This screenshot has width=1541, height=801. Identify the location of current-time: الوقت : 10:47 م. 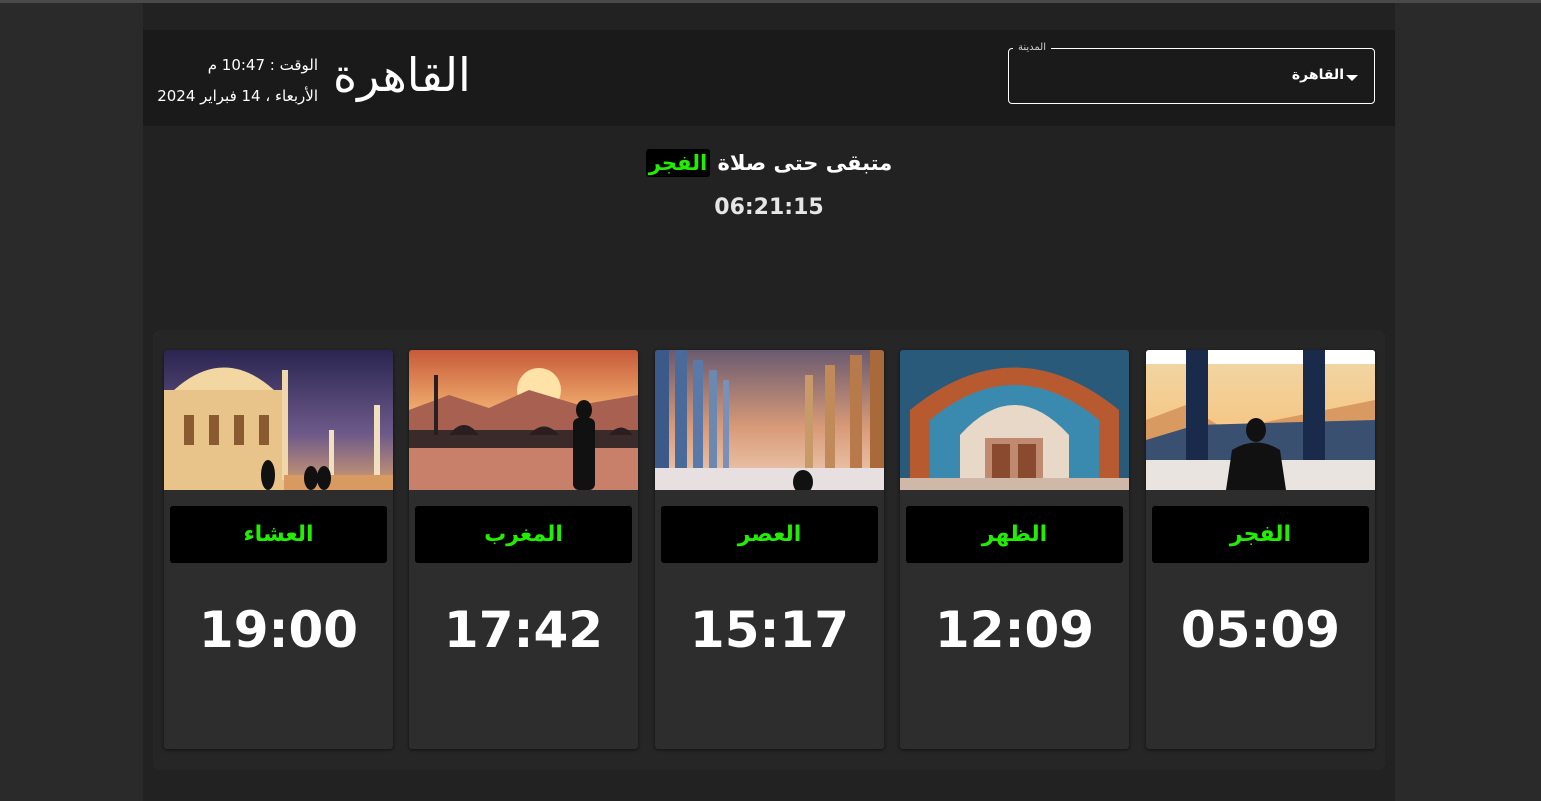
(262, 65).